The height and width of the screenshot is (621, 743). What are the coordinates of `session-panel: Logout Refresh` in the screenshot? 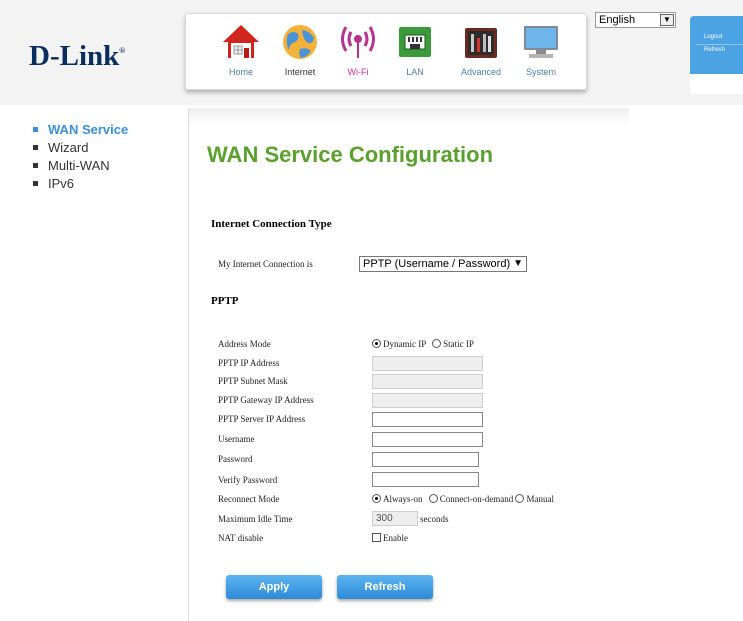 It's located at (716, 55).